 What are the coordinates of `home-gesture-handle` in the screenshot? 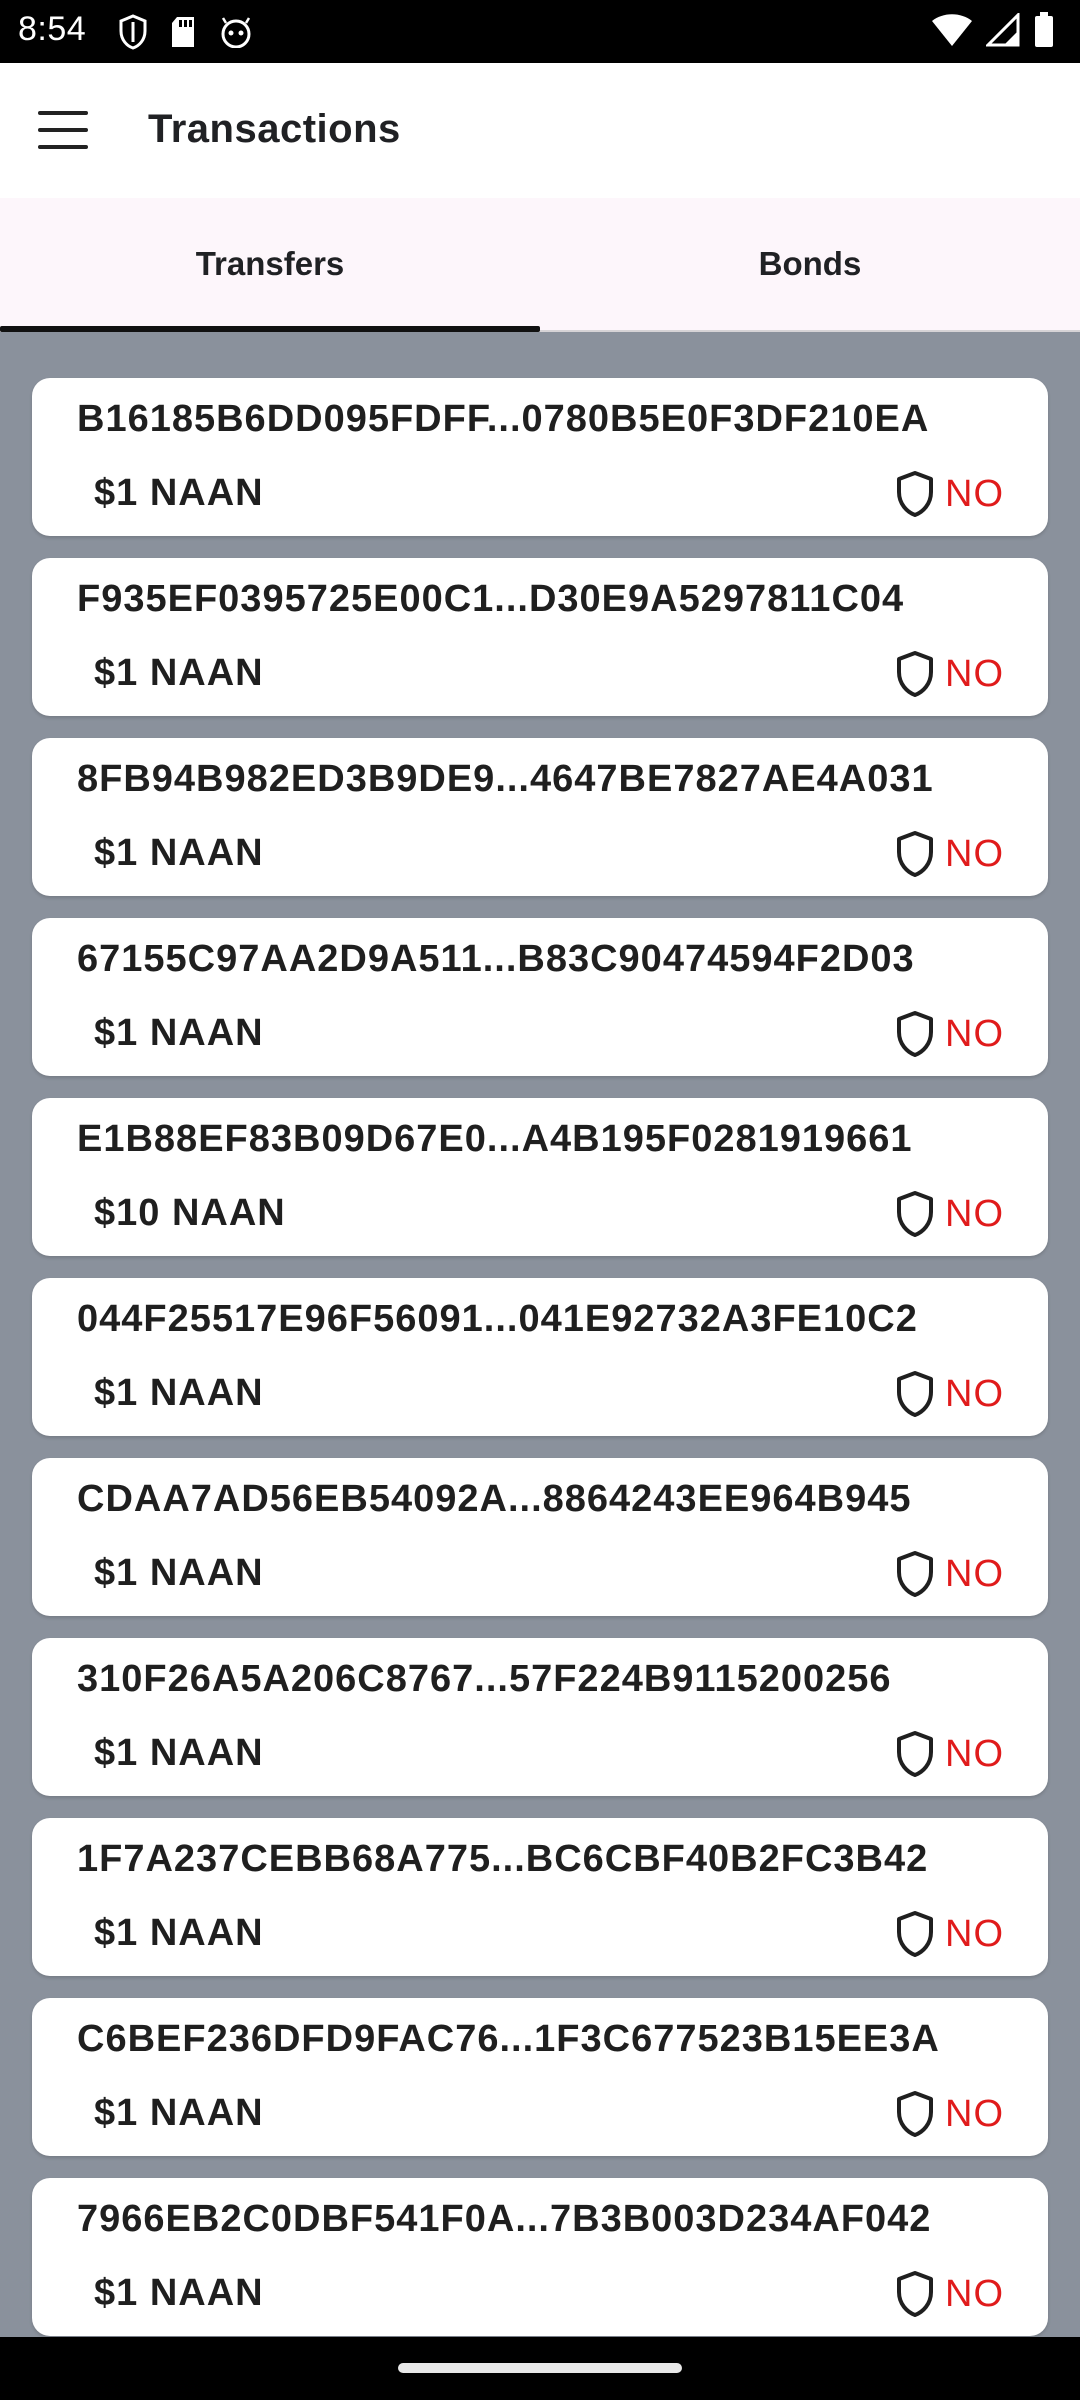 It's located at (540, 2368).